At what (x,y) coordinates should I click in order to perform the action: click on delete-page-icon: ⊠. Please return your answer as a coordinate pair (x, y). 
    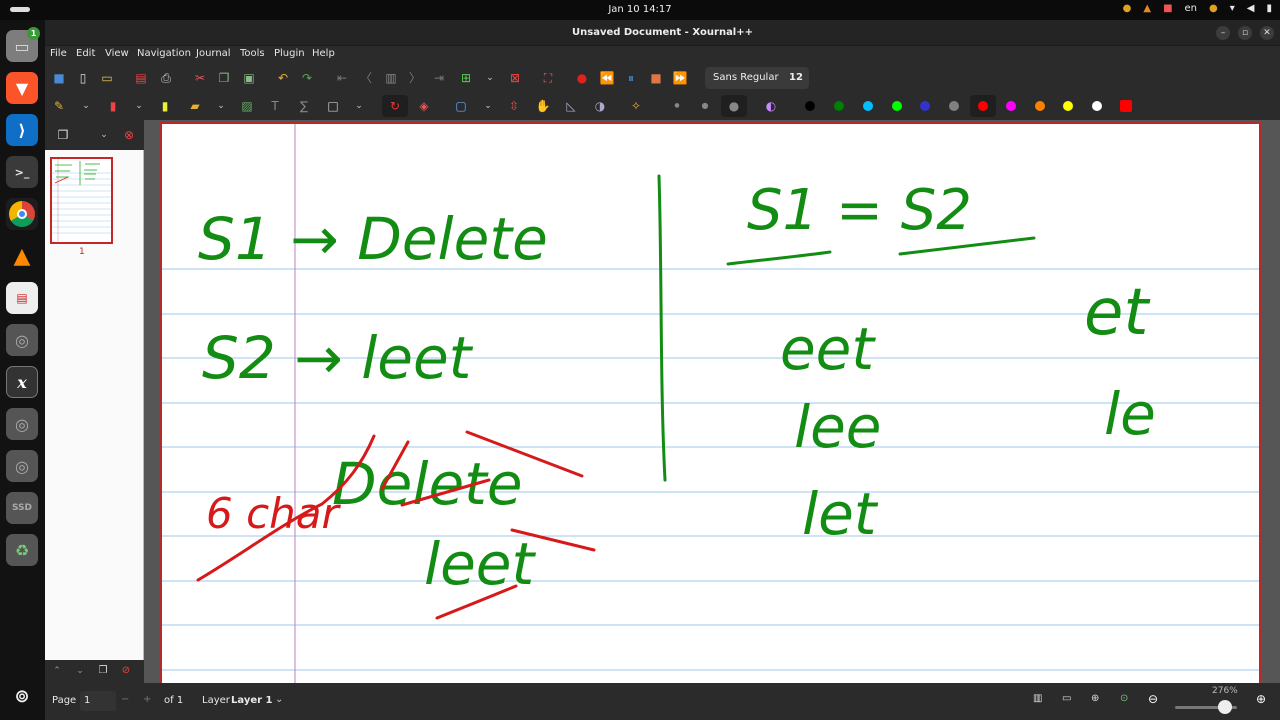
    Looking at the image, I should click on (515, 78).